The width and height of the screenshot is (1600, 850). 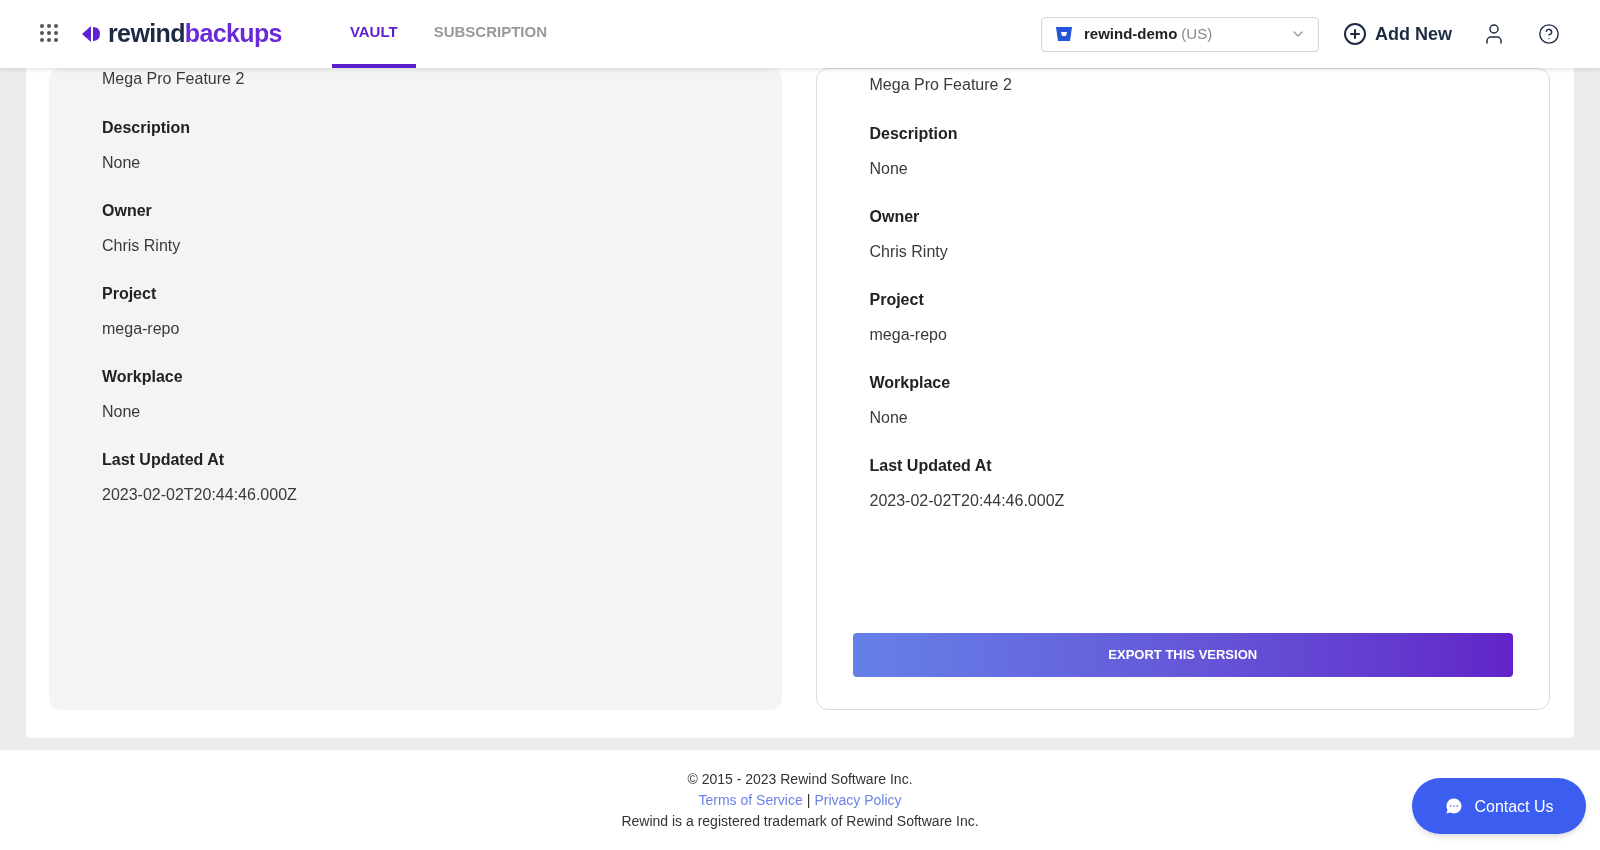 What do you see at coordinates (1355, 34) in the screenshot?
I see `plus-icon` at bounding box center [1355, 34].